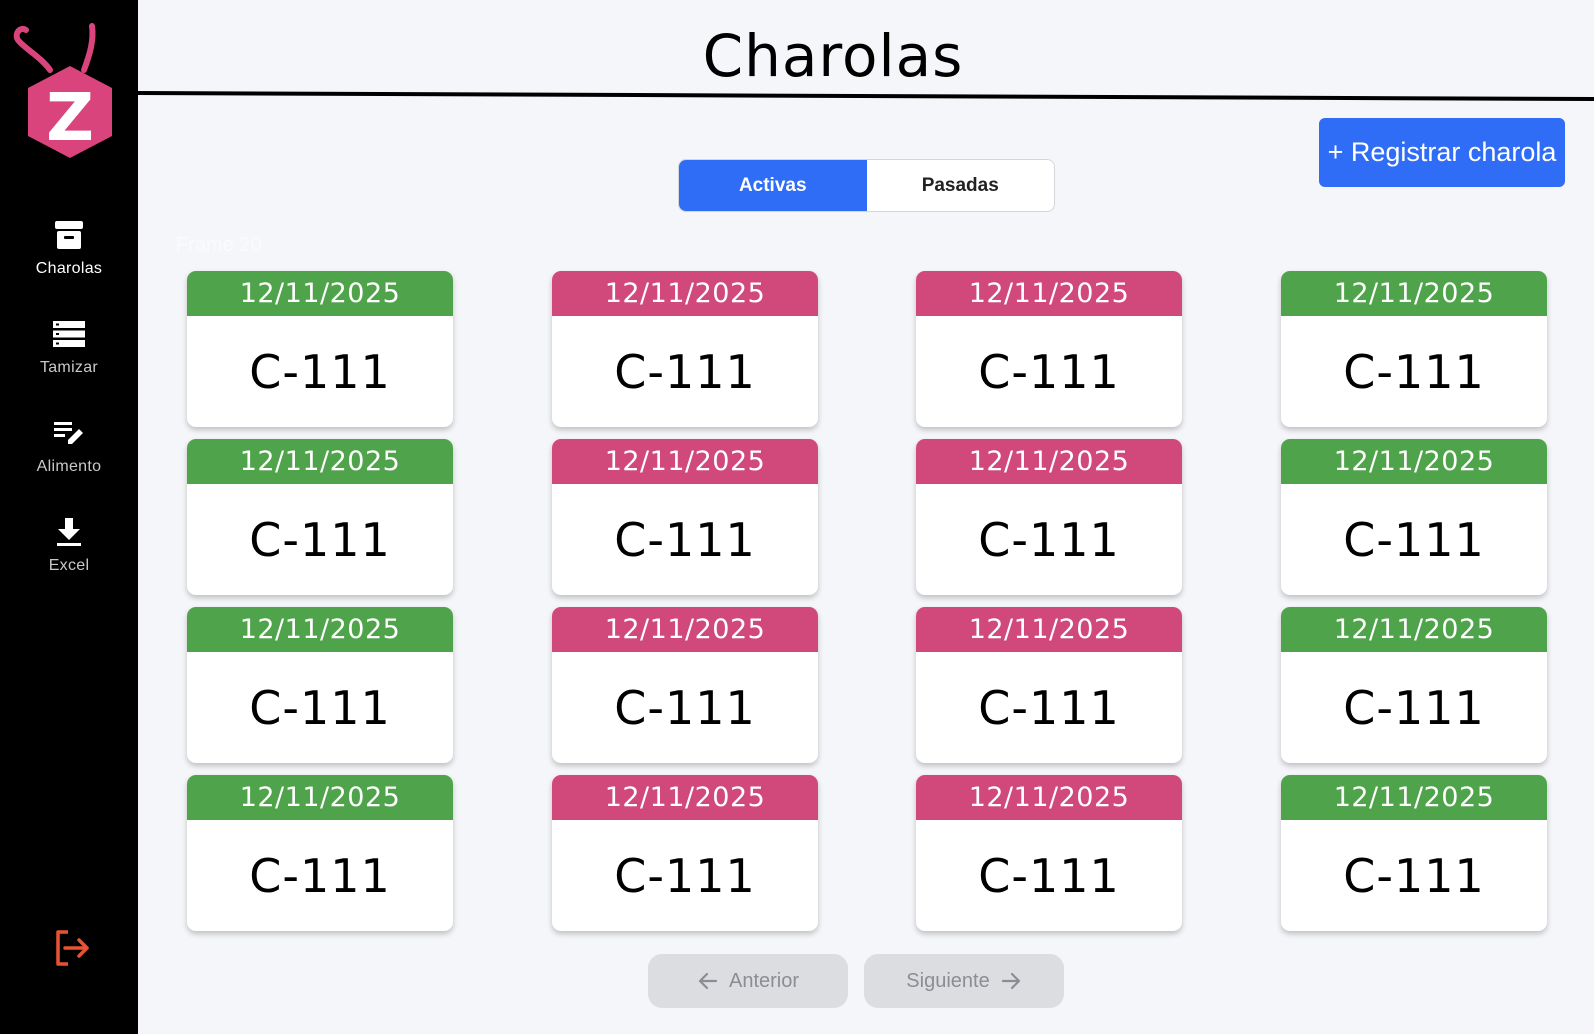  What do you see at coordinates (866, 96) in the screenshot?
I see `title-divider` at bounding box center [866, 96].